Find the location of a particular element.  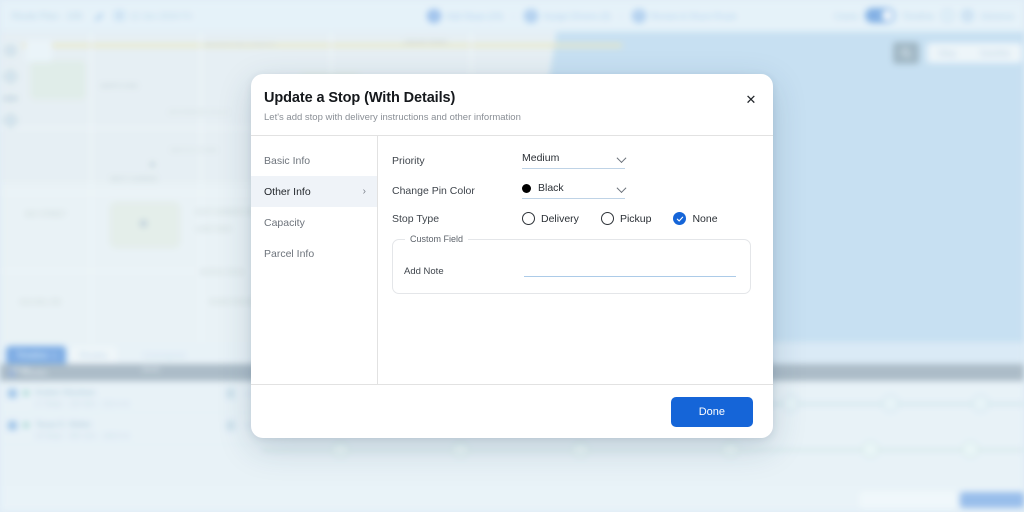

sidebar-item-label: Basic Info is located at coordinates (287, 160).